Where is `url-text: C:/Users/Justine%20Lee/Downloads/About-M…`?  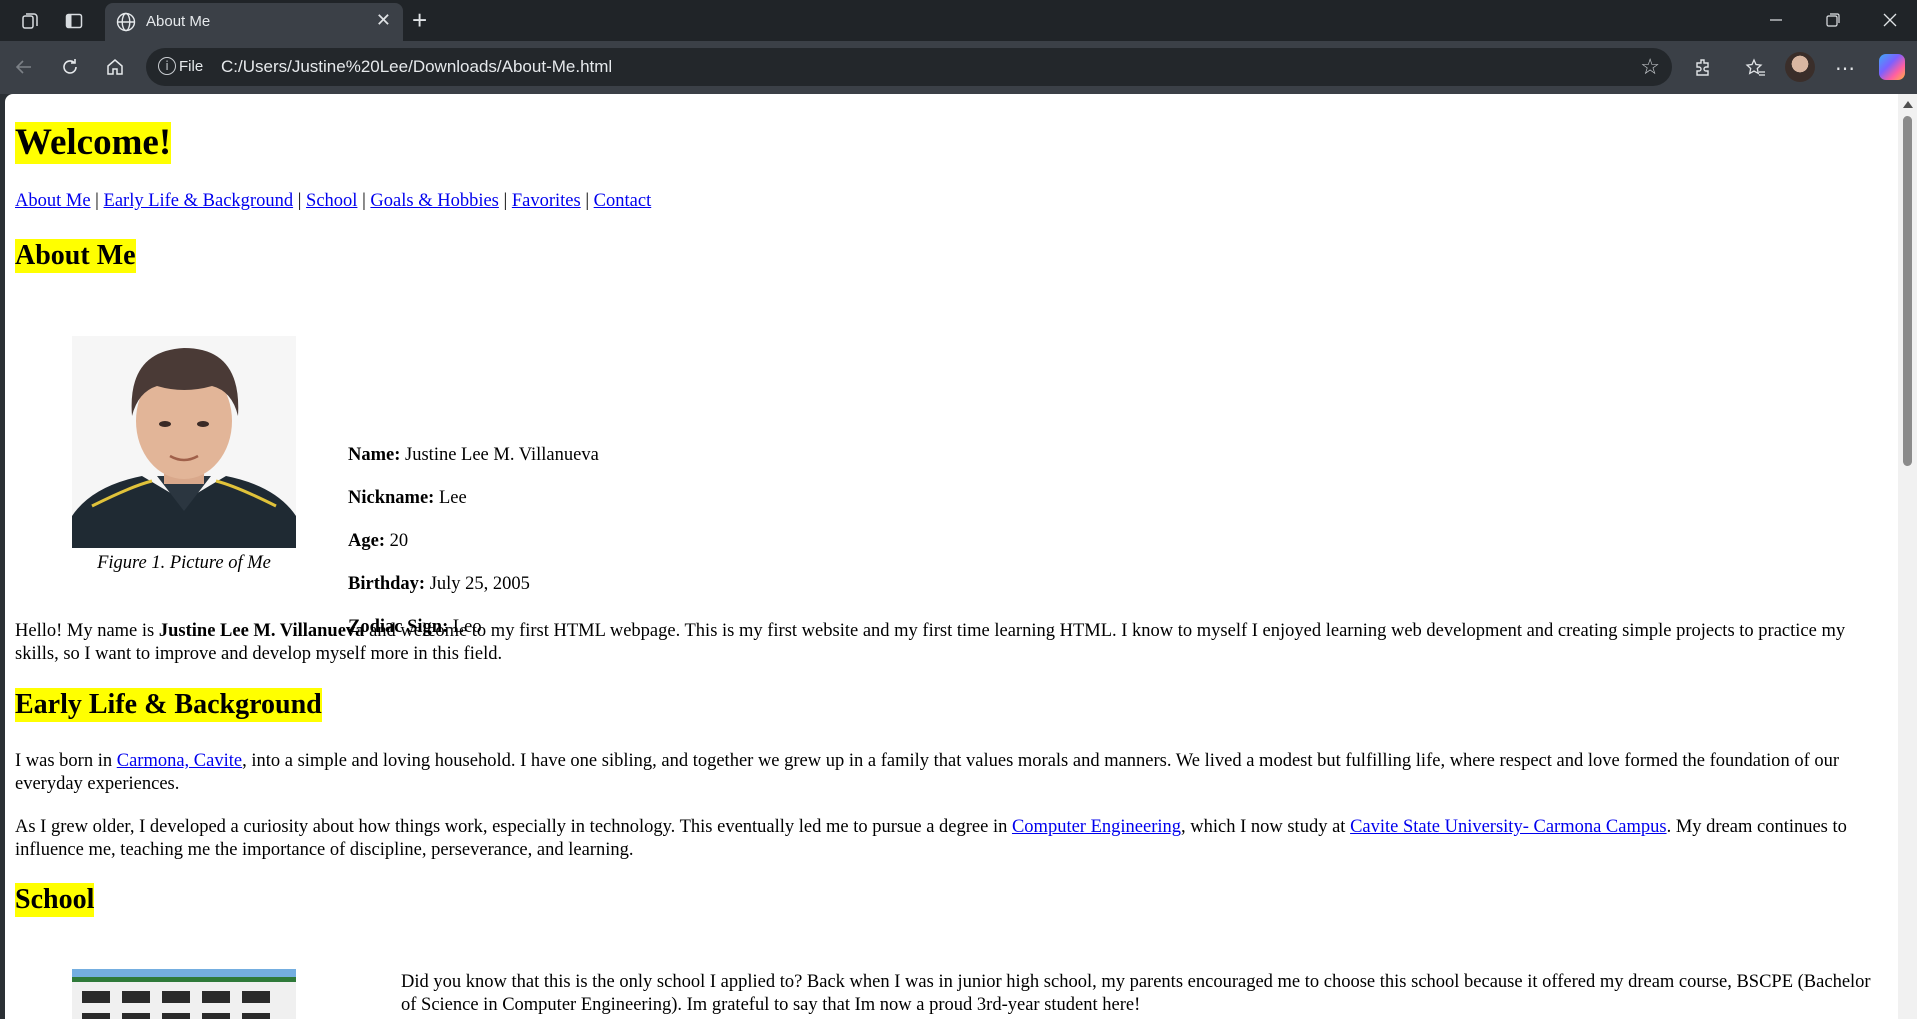 url-text: C:/Users/Justine%20Lee/Downloads/About-M… is located at coordinates (416, 67).